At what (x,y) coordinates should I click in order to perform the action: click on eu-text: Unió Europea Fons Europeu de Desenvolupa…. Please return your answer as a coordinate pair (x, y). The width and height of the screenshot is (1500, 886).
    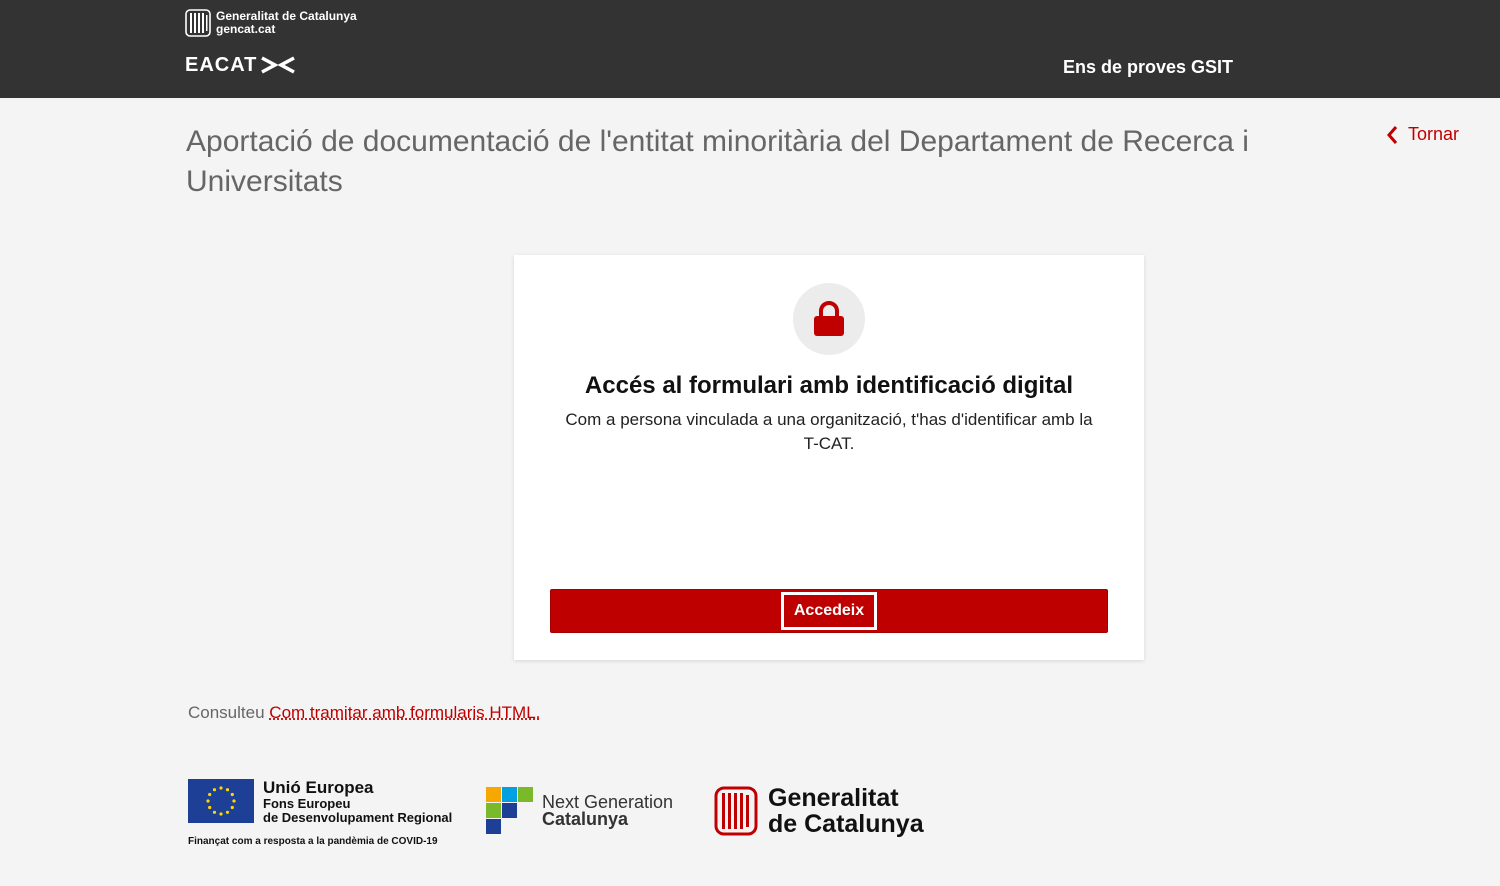
    Looking at the image, I should click on (357, 802).